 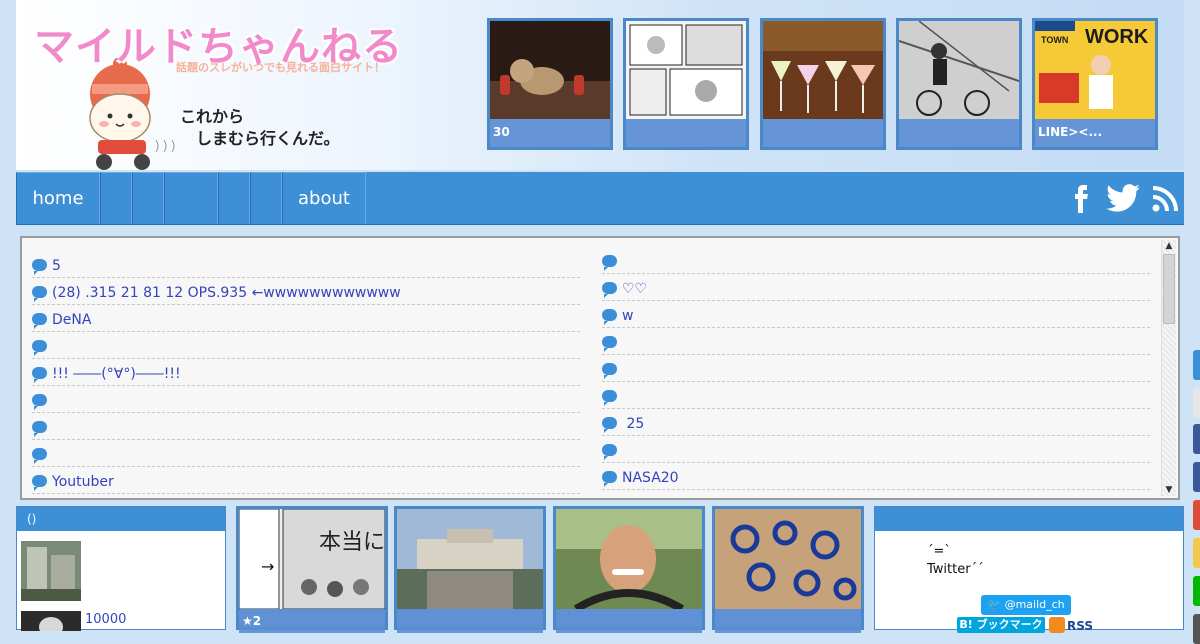 What do you see at coordinates (1168, 368) in the screenshot?
I see `rss-scrollbar: ▲ ▼` at bounding box center [1168, 368].